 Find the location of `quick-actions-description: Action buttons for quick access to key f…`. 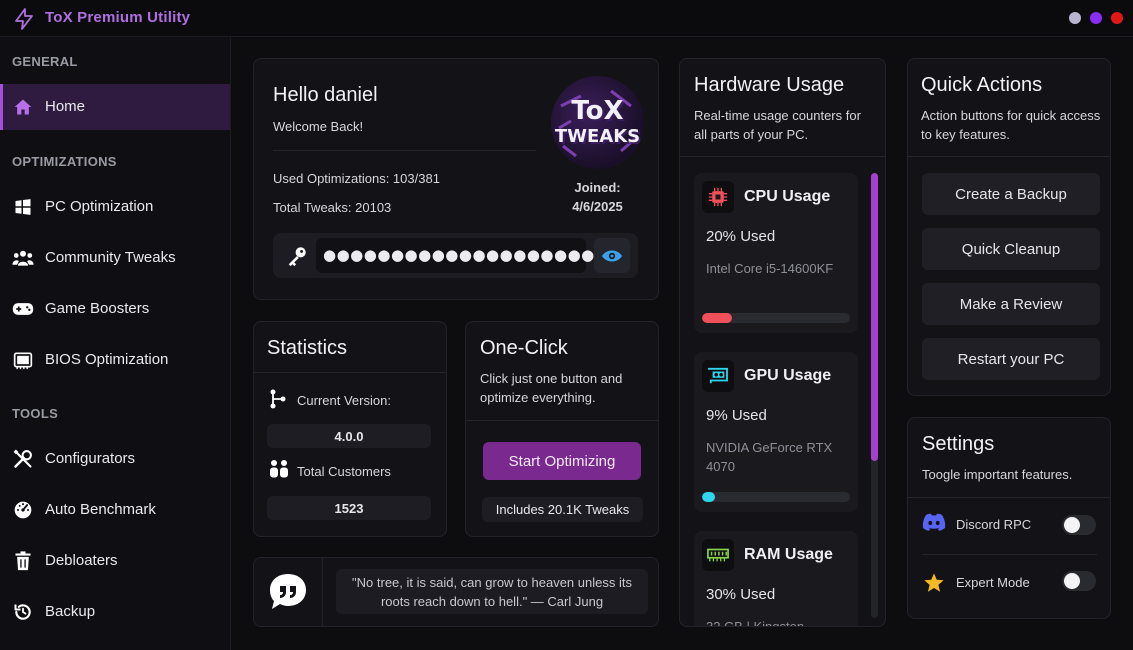

quick-actions-description: Action buttons for quick access to key f… is located at coordinates (1011, 125).